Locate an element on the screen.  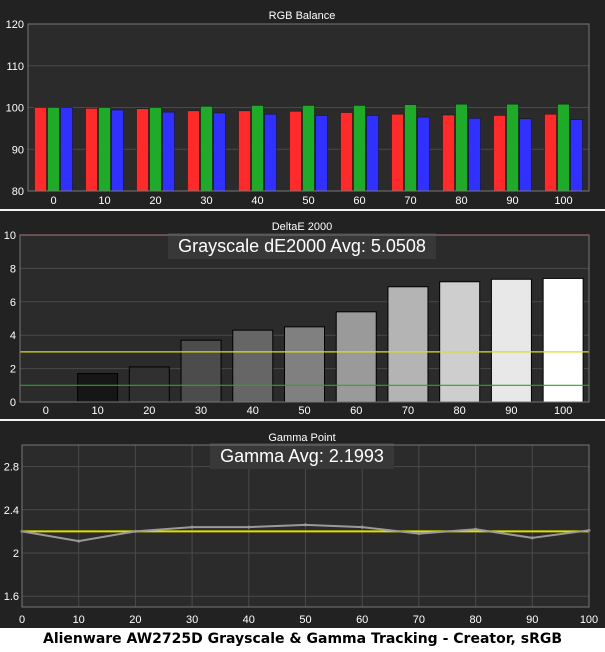
y-tick-label: 10 is located at coordinates (10, 236).